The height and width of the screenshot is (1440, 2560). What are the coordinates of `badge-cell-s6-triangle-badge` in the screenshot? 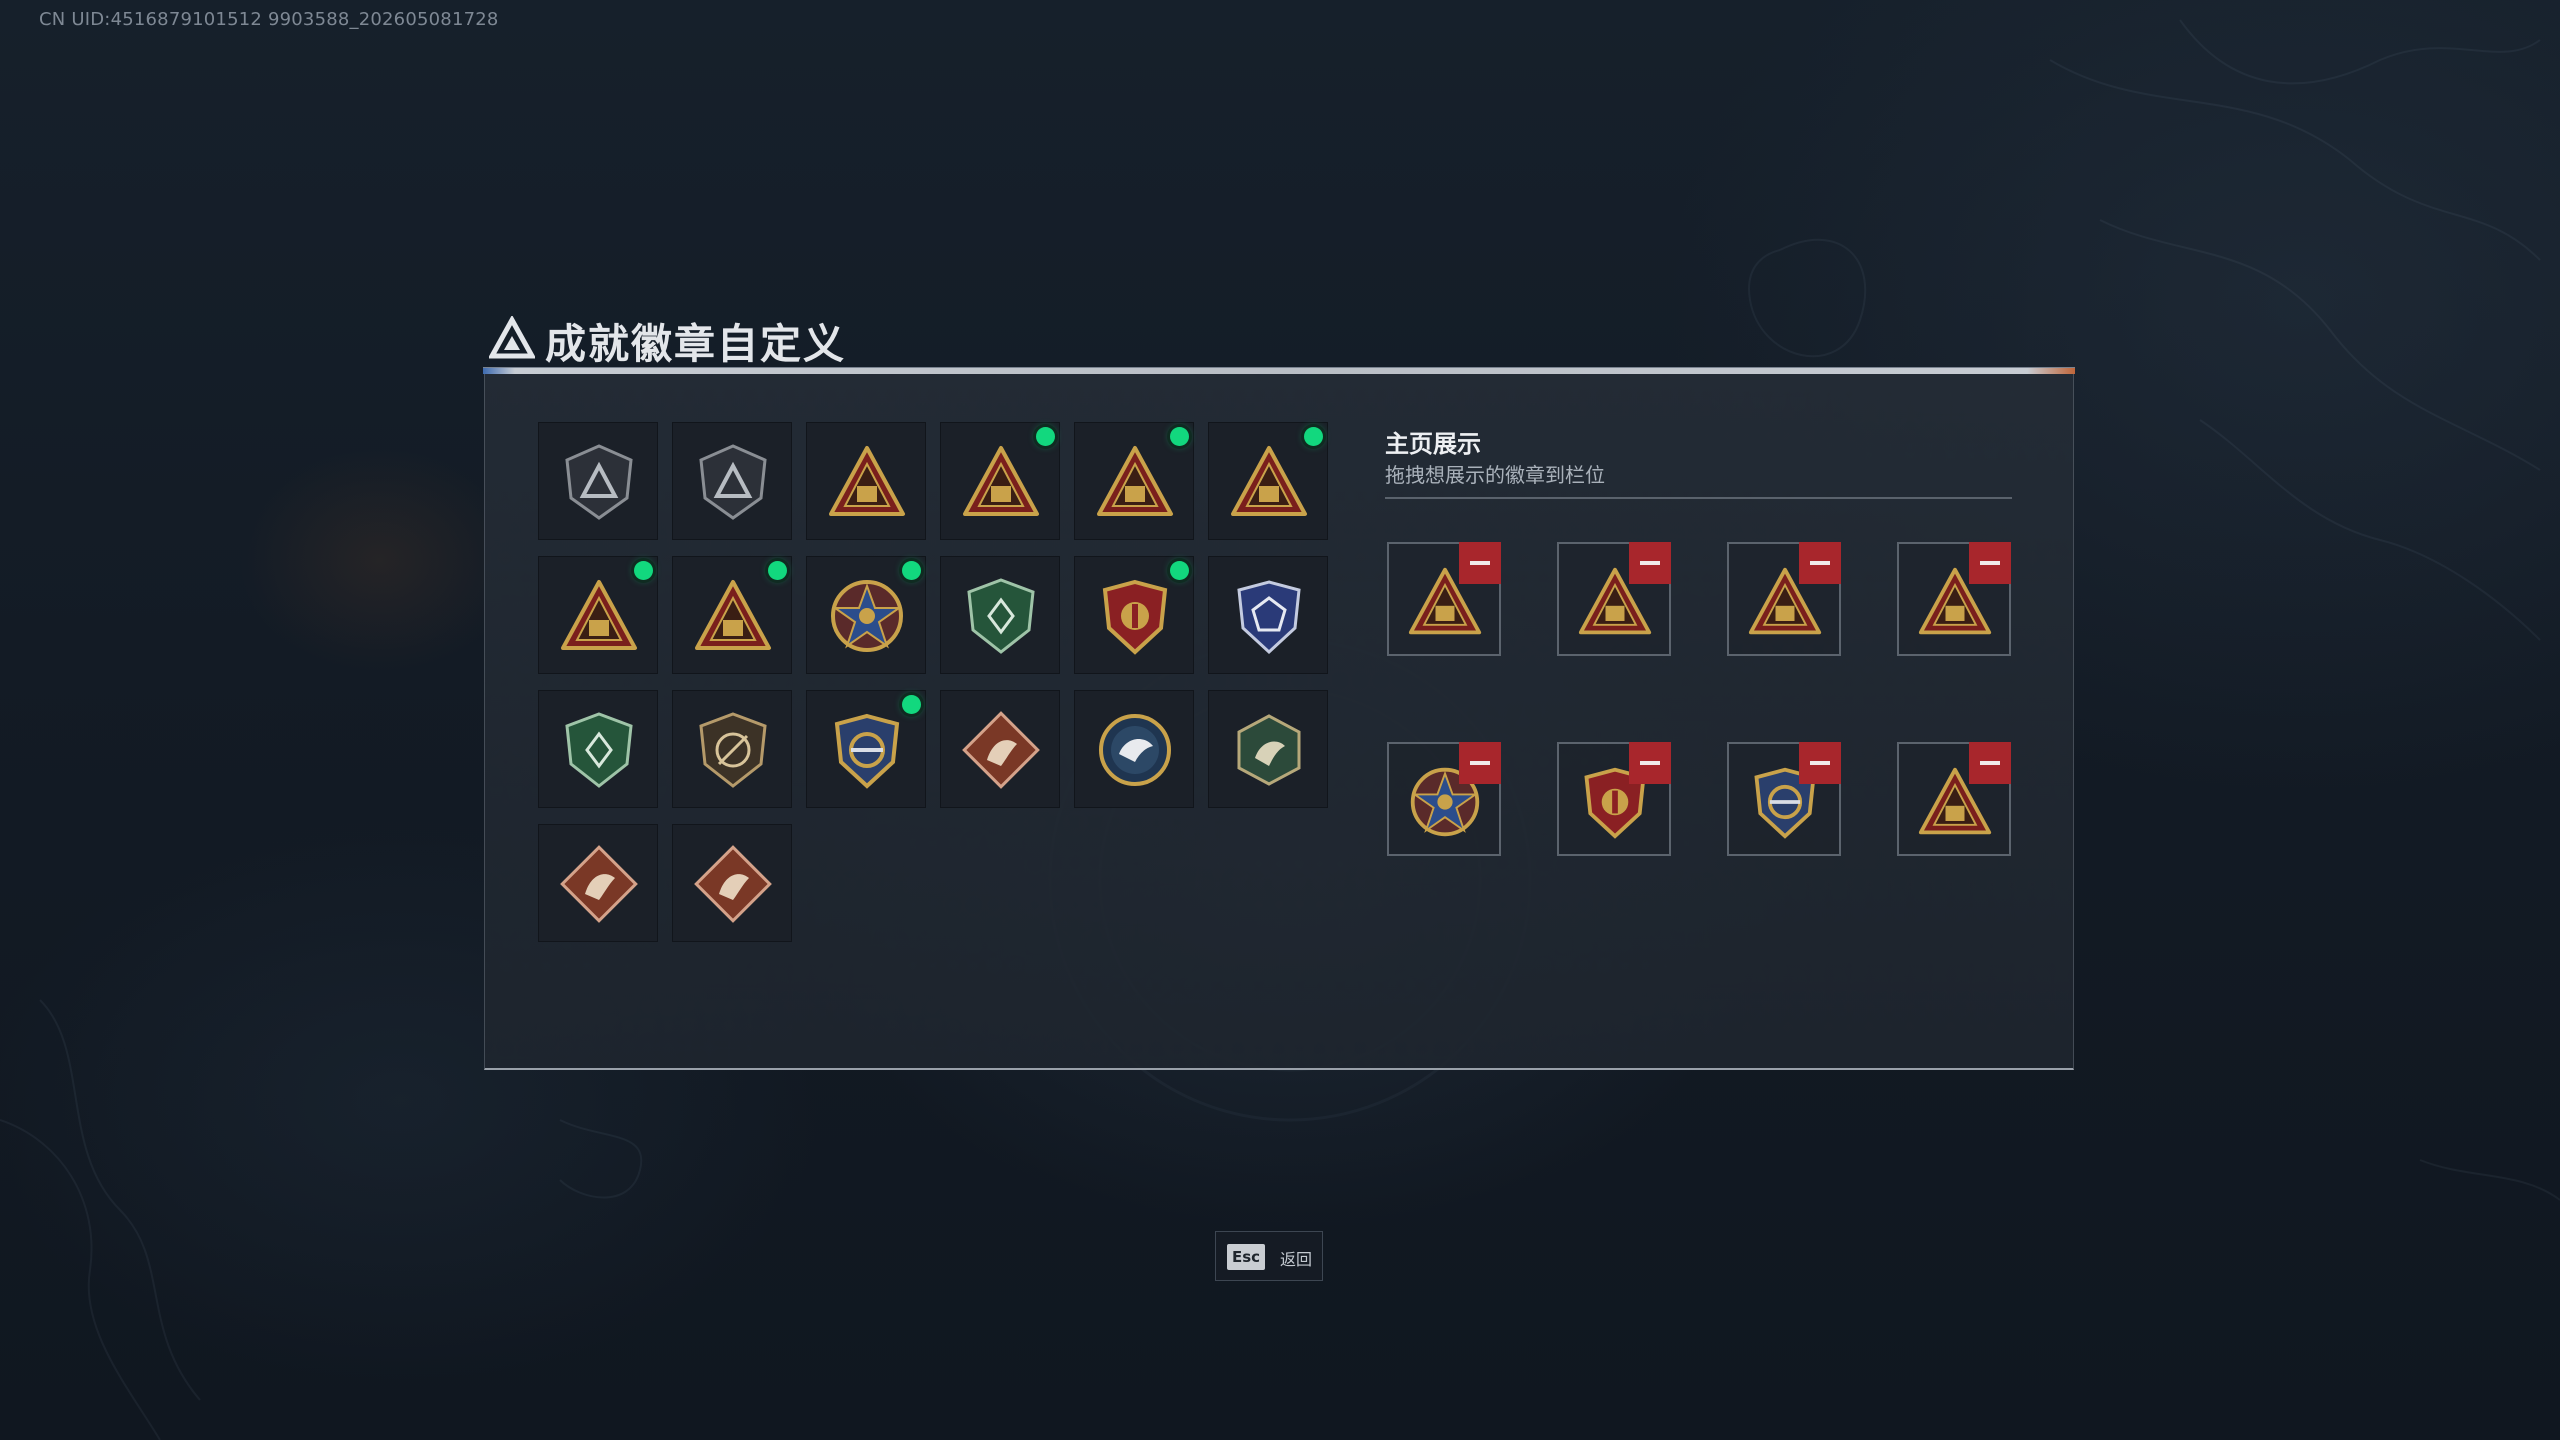 It's located at (866, 481).